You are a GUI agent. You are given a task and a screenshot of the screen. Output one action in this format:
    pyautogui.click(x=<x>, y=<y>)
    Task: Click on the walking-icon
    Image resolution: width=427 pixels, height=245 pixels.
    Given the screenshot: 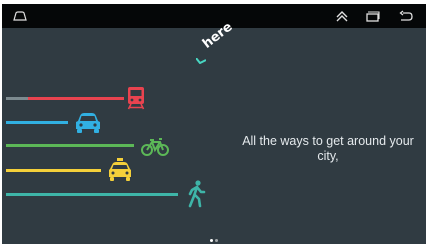 What is the action you would take?
    pyautogui.click(x=197, y=194)
    